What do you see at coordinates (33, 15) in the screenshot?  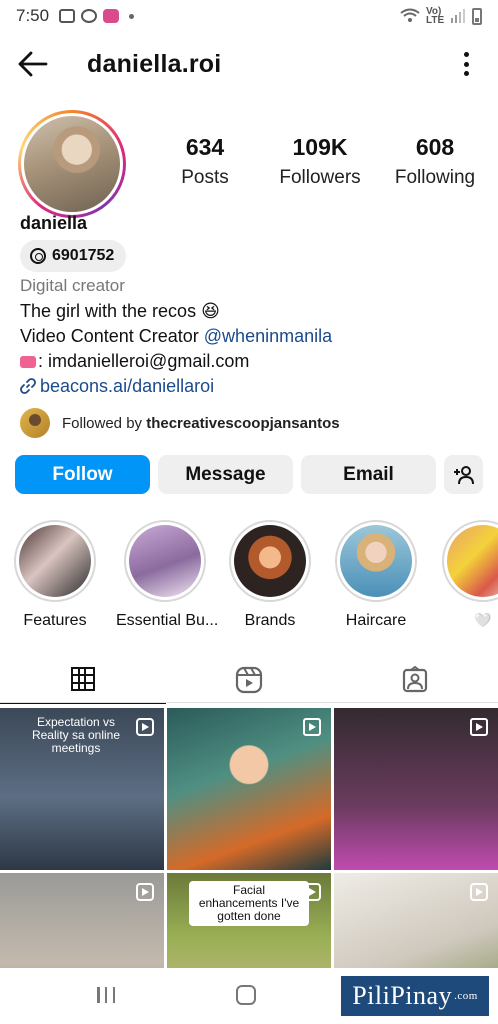 I see `status-time: 7:50` at bounding box center [33, 15].